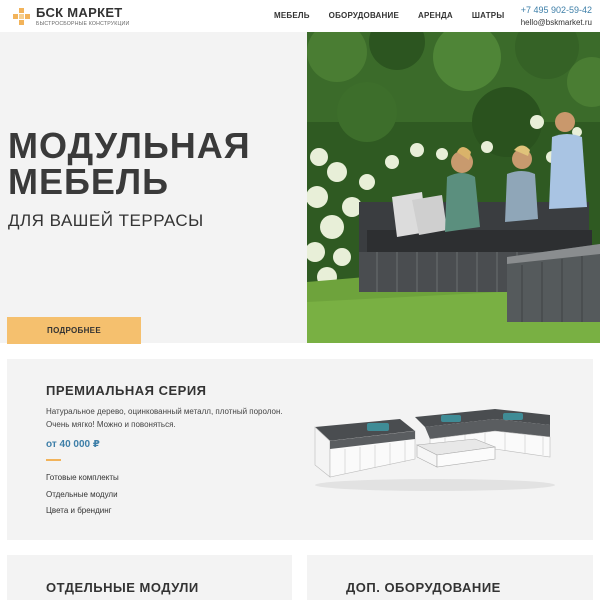 This screenshot has width=600, height=600. What do you see at coordinates (89, 181) in the screenshot?
I see `hero-title-line2: МЕБЕЛЬ` at bounding box center [89, 181].